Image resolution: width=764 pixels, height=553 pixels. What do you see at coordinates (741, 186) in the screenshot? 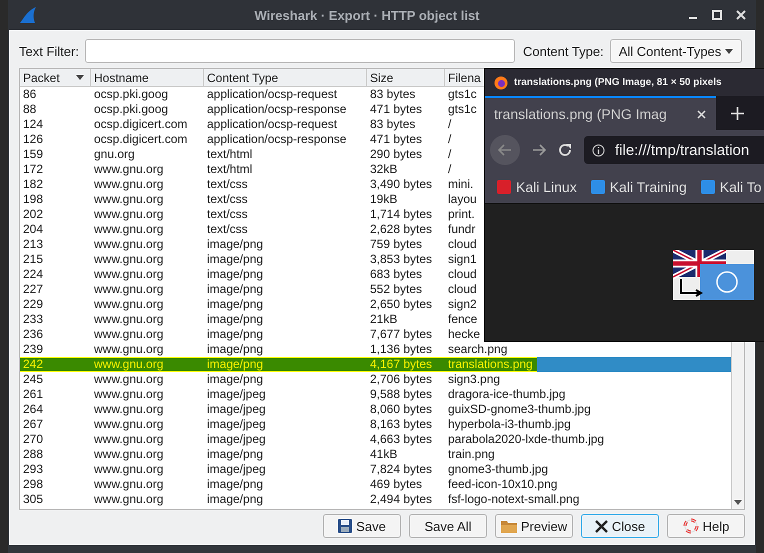
I see `bookmark-label: Kali To` at bounding box center [741, 186].